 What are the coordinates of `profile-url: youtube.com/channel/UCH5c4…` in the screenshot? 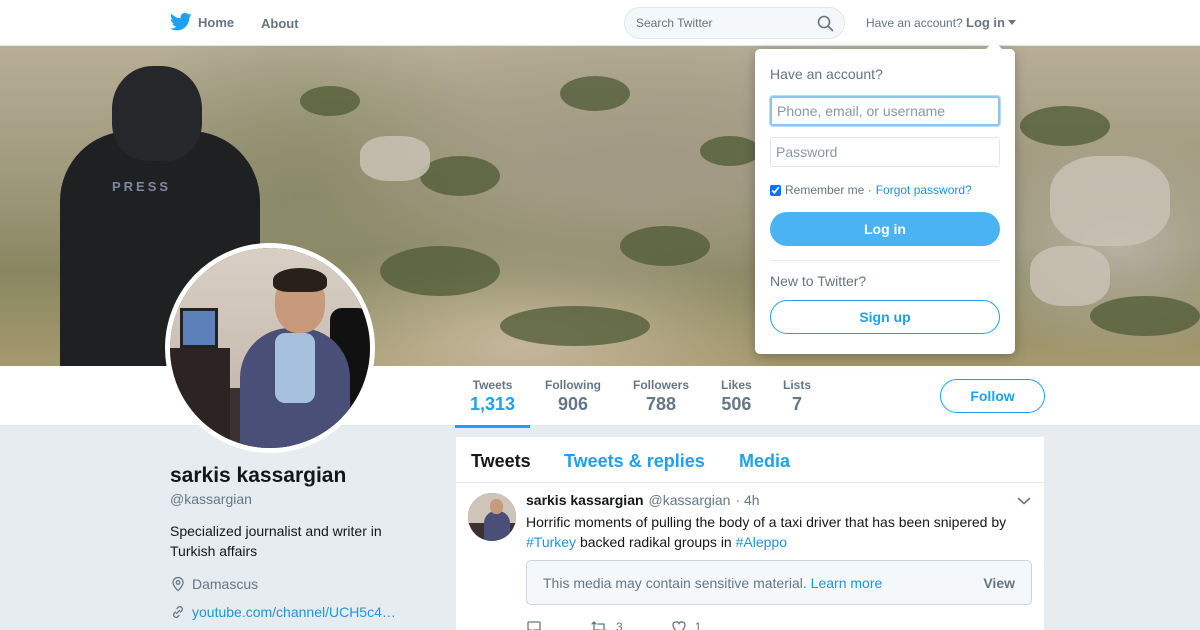 It's located at (283, 612).